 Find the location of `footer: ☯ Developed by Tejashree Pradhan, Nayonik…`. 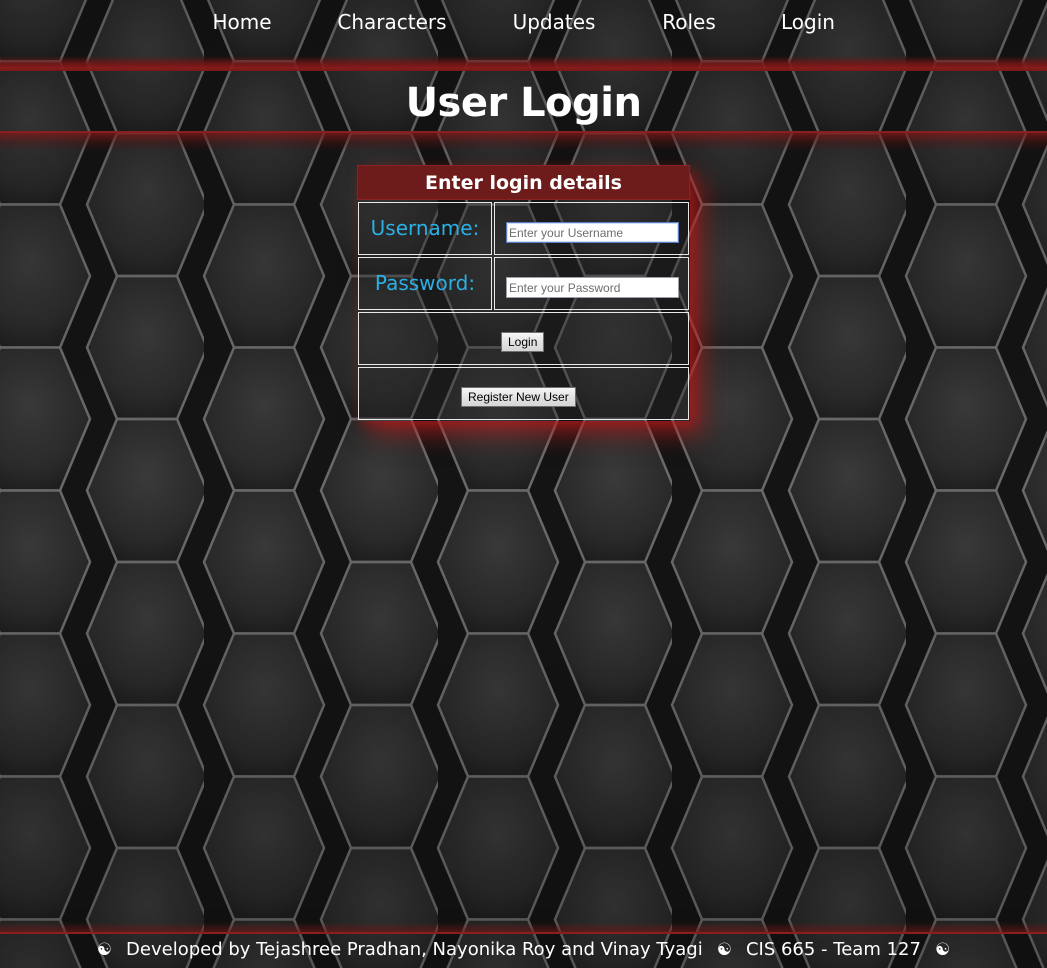

footer: ☯ Developed by Tejashree Pradhan, Nayonik… is located at coordinates (523, 951).